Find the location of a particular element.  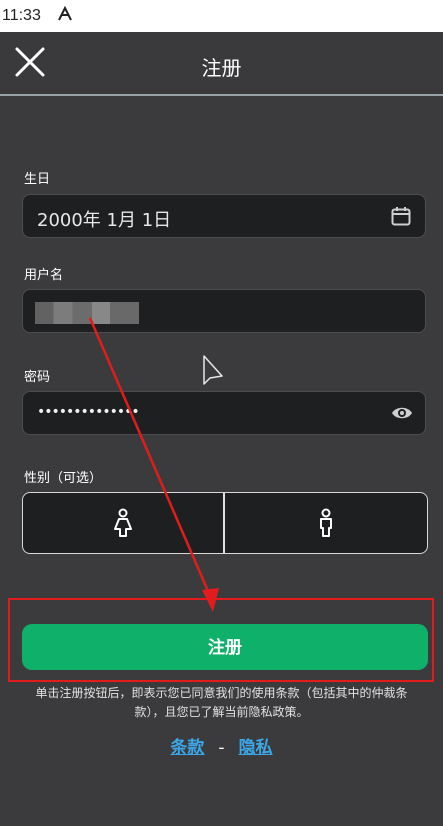

privacy-link: 隐私 is located at coordinates (256, 748).